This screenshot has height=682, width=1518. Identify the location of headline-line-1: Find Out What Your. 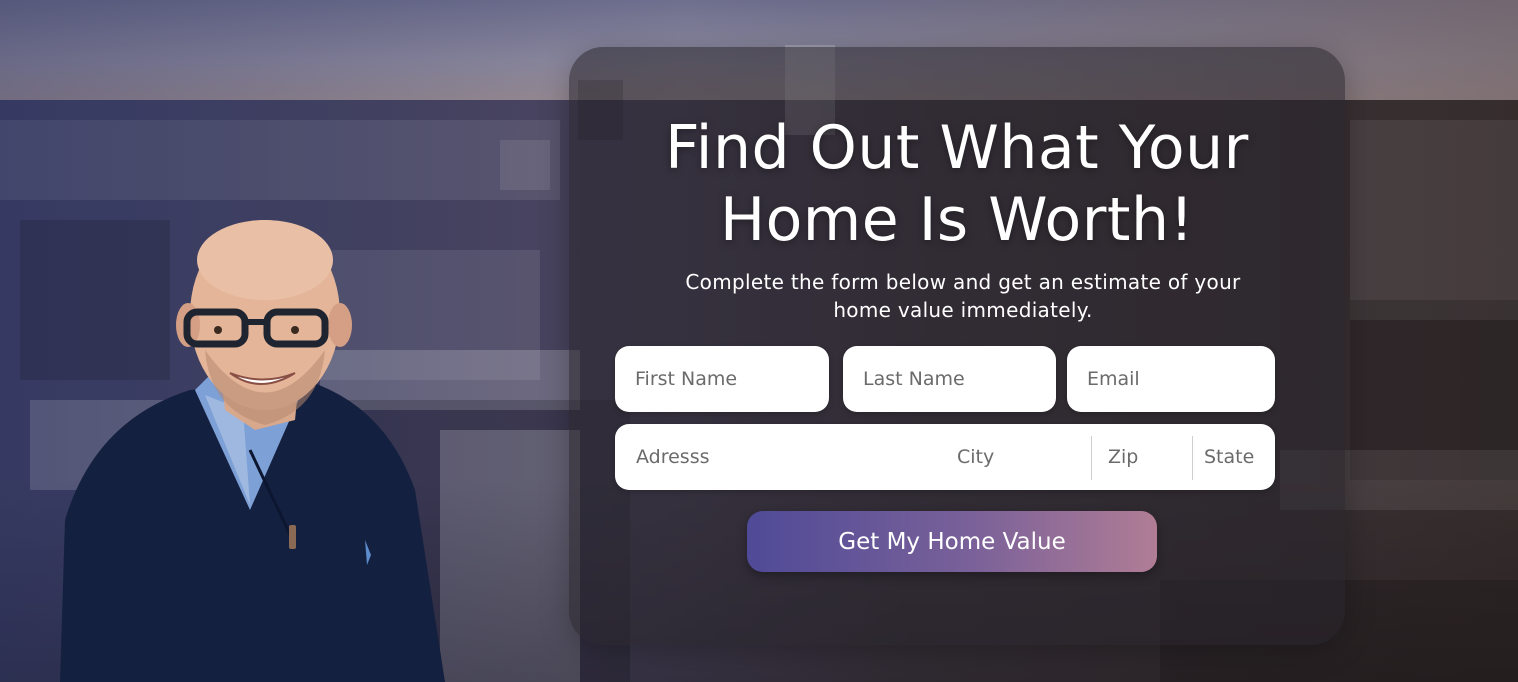
(957, 148).